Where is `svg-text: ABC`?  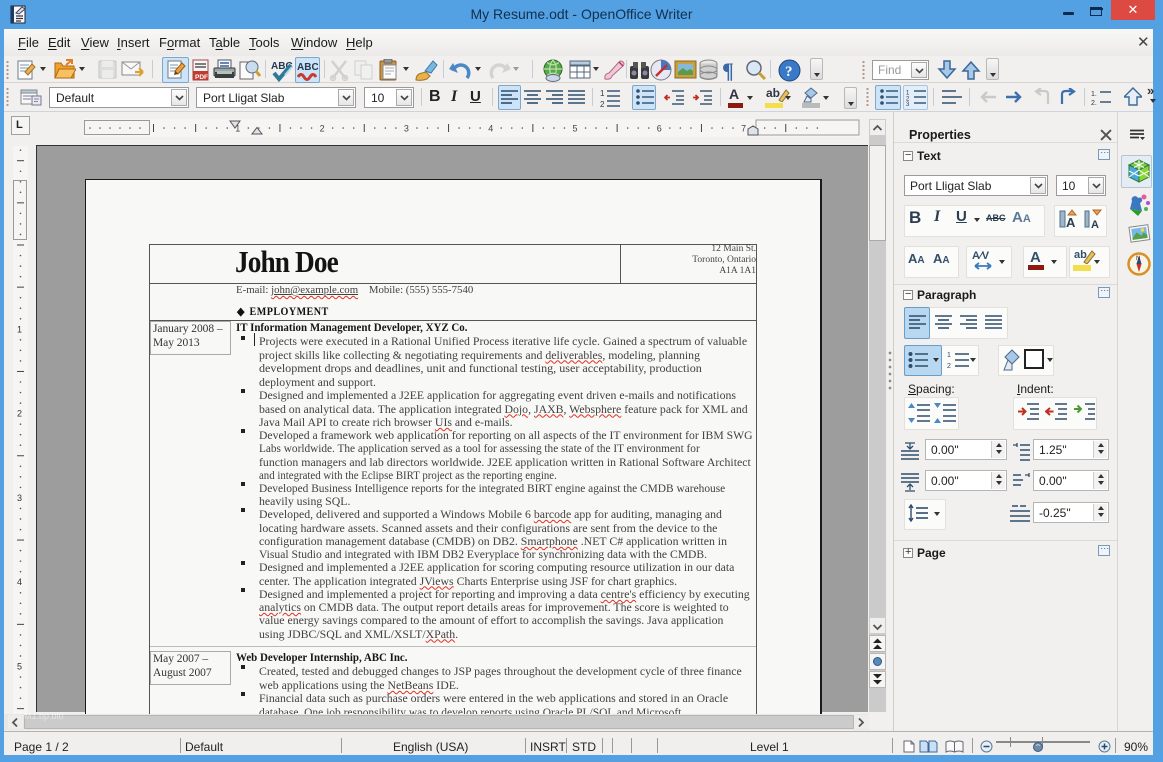
svg-text: ABC is located at coordinates (307, 67).